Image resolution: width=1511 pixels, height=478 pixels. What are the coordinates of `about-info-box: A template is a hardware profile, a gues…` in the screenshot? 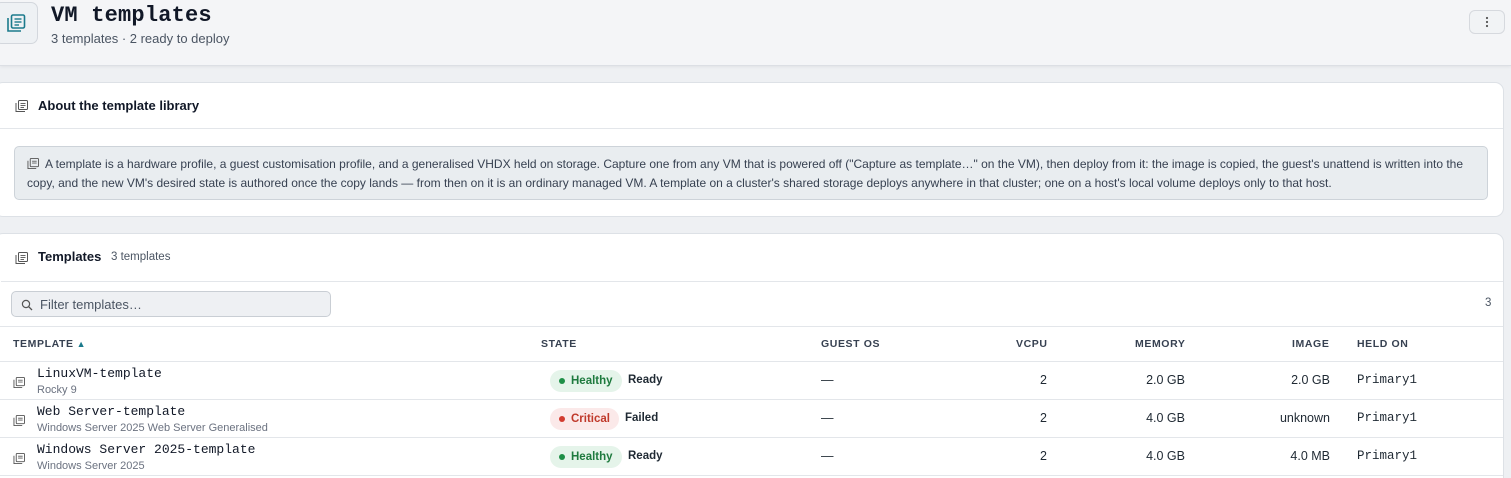 It's located at (751, 173).